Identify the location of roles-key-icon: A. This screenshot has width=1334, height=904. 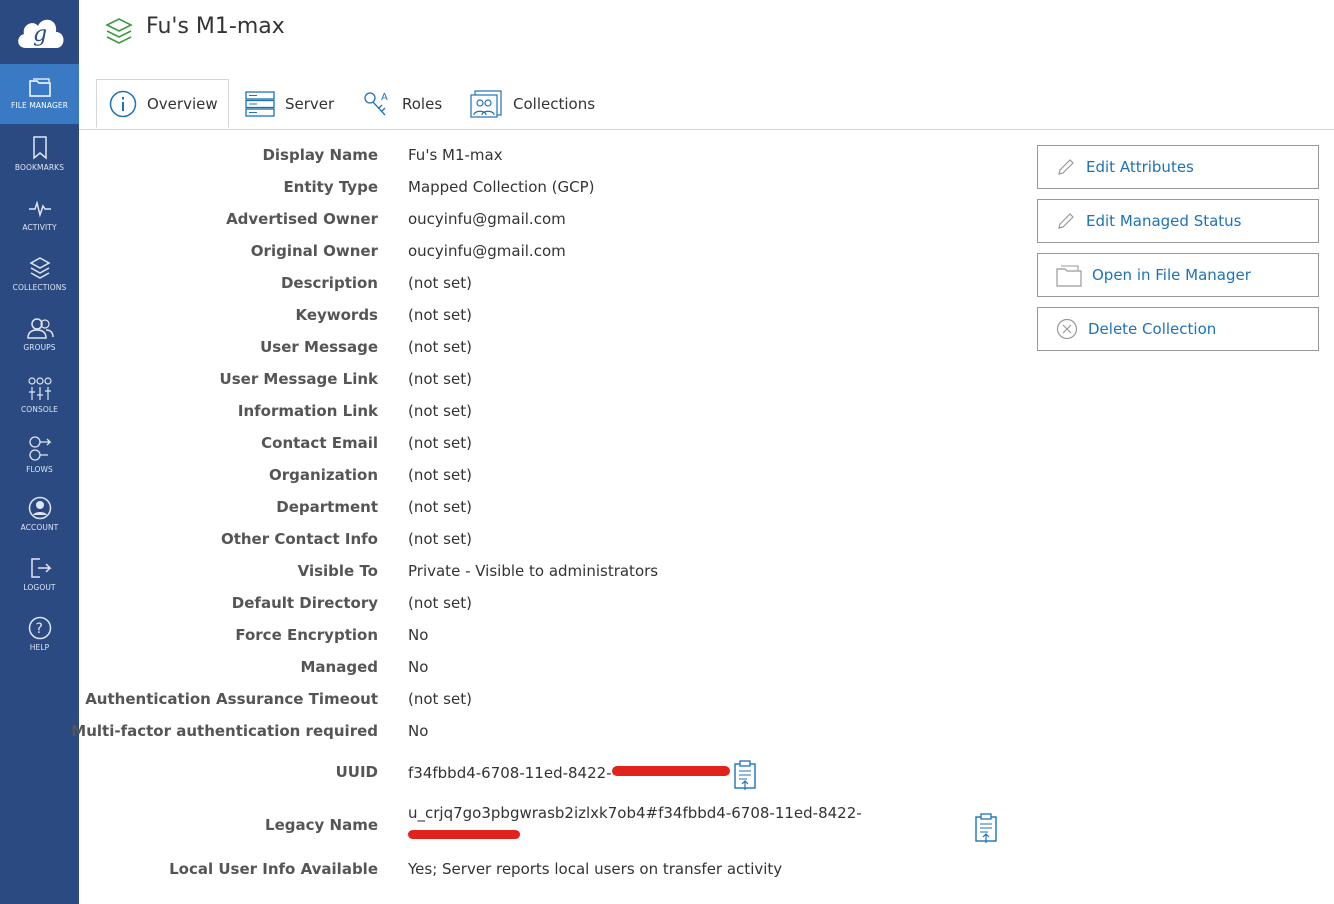
(376, 104).